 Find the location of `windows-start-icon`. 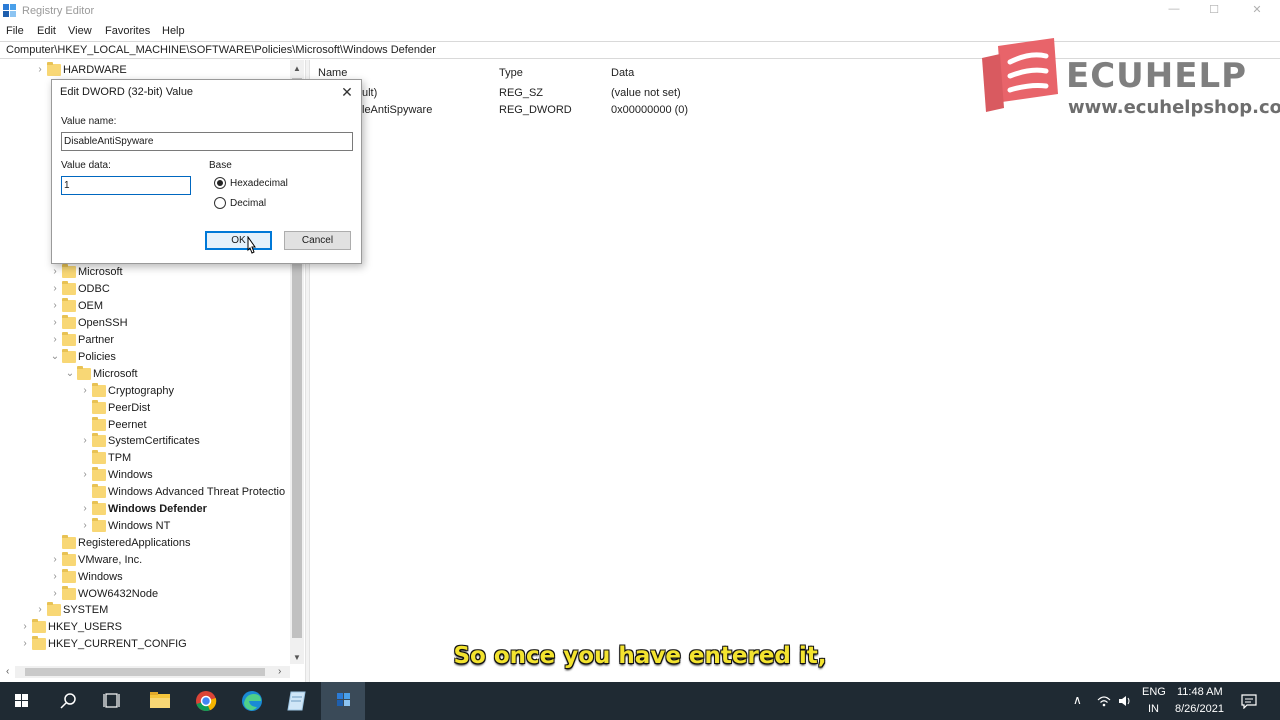

windows-start-icon is located at coordinates (22, 701).